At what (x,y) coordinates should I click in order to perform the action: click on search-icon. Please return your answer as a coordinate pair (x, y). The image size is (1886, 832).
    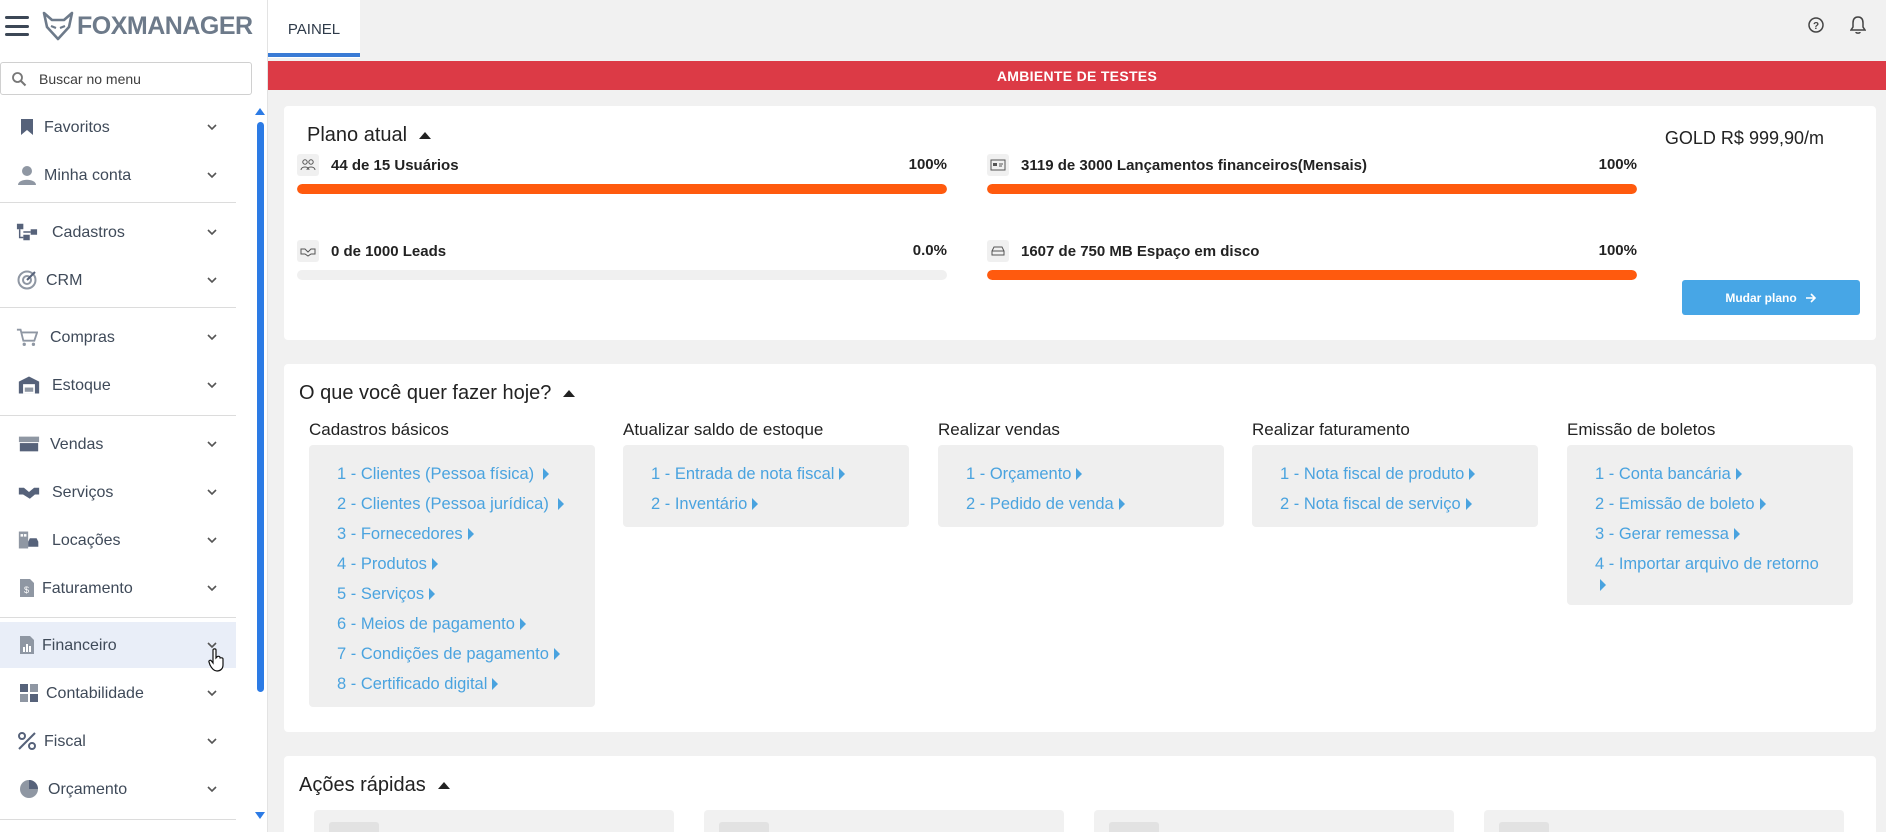
    Looking at the image, I should click on (19, 78).